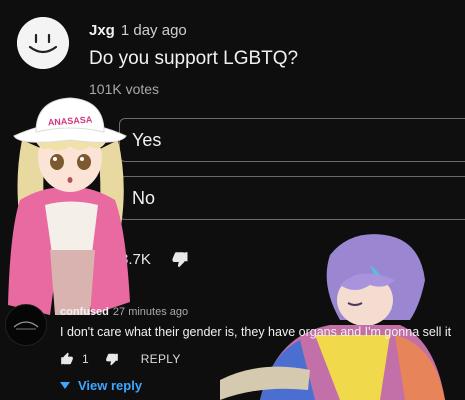  Describe the element at coordinates (120, 359) in the screenshot. I see `reply-actions: 1 REPLY` at that location.